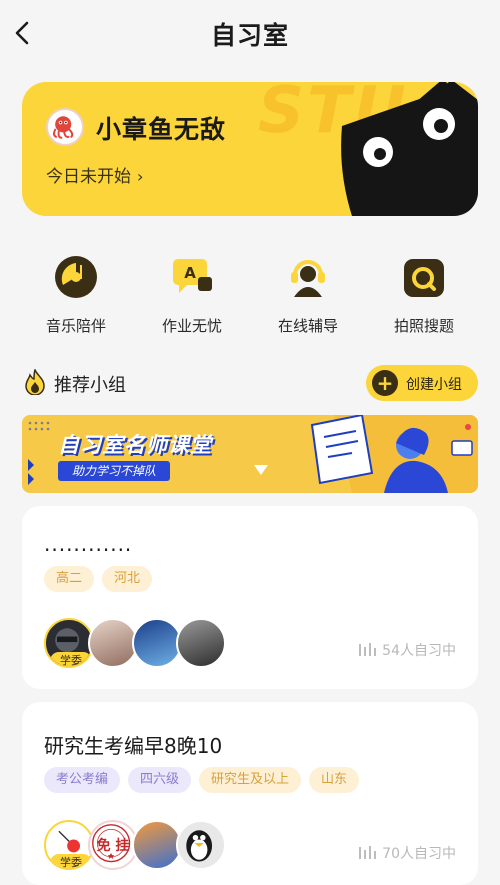 This screenshot has height=885, width=500. I want to click on group-tag: 河北, so click(127, 579).